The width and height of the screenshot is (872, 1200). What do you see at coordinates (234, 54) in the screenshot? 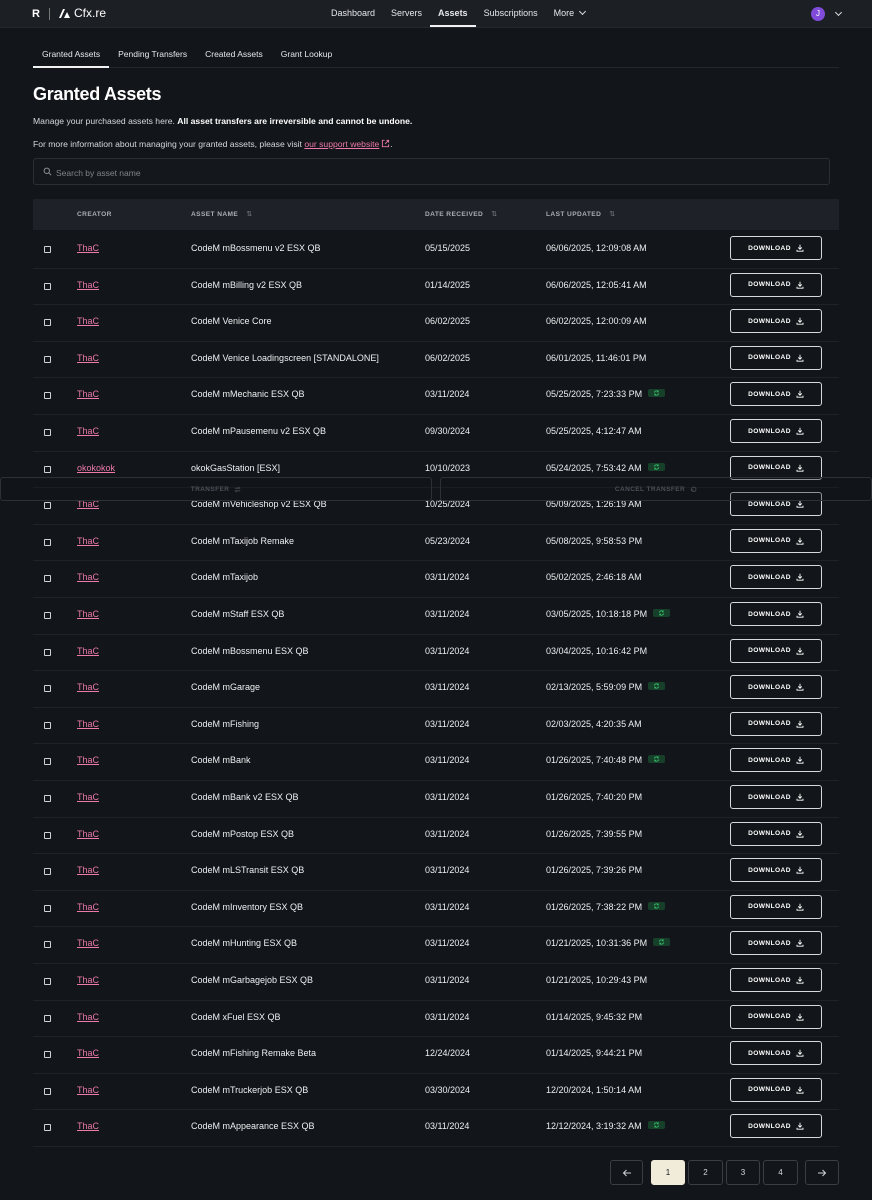
I see `tab-created-assets: Created Assets` at bounding box center [234, 54].